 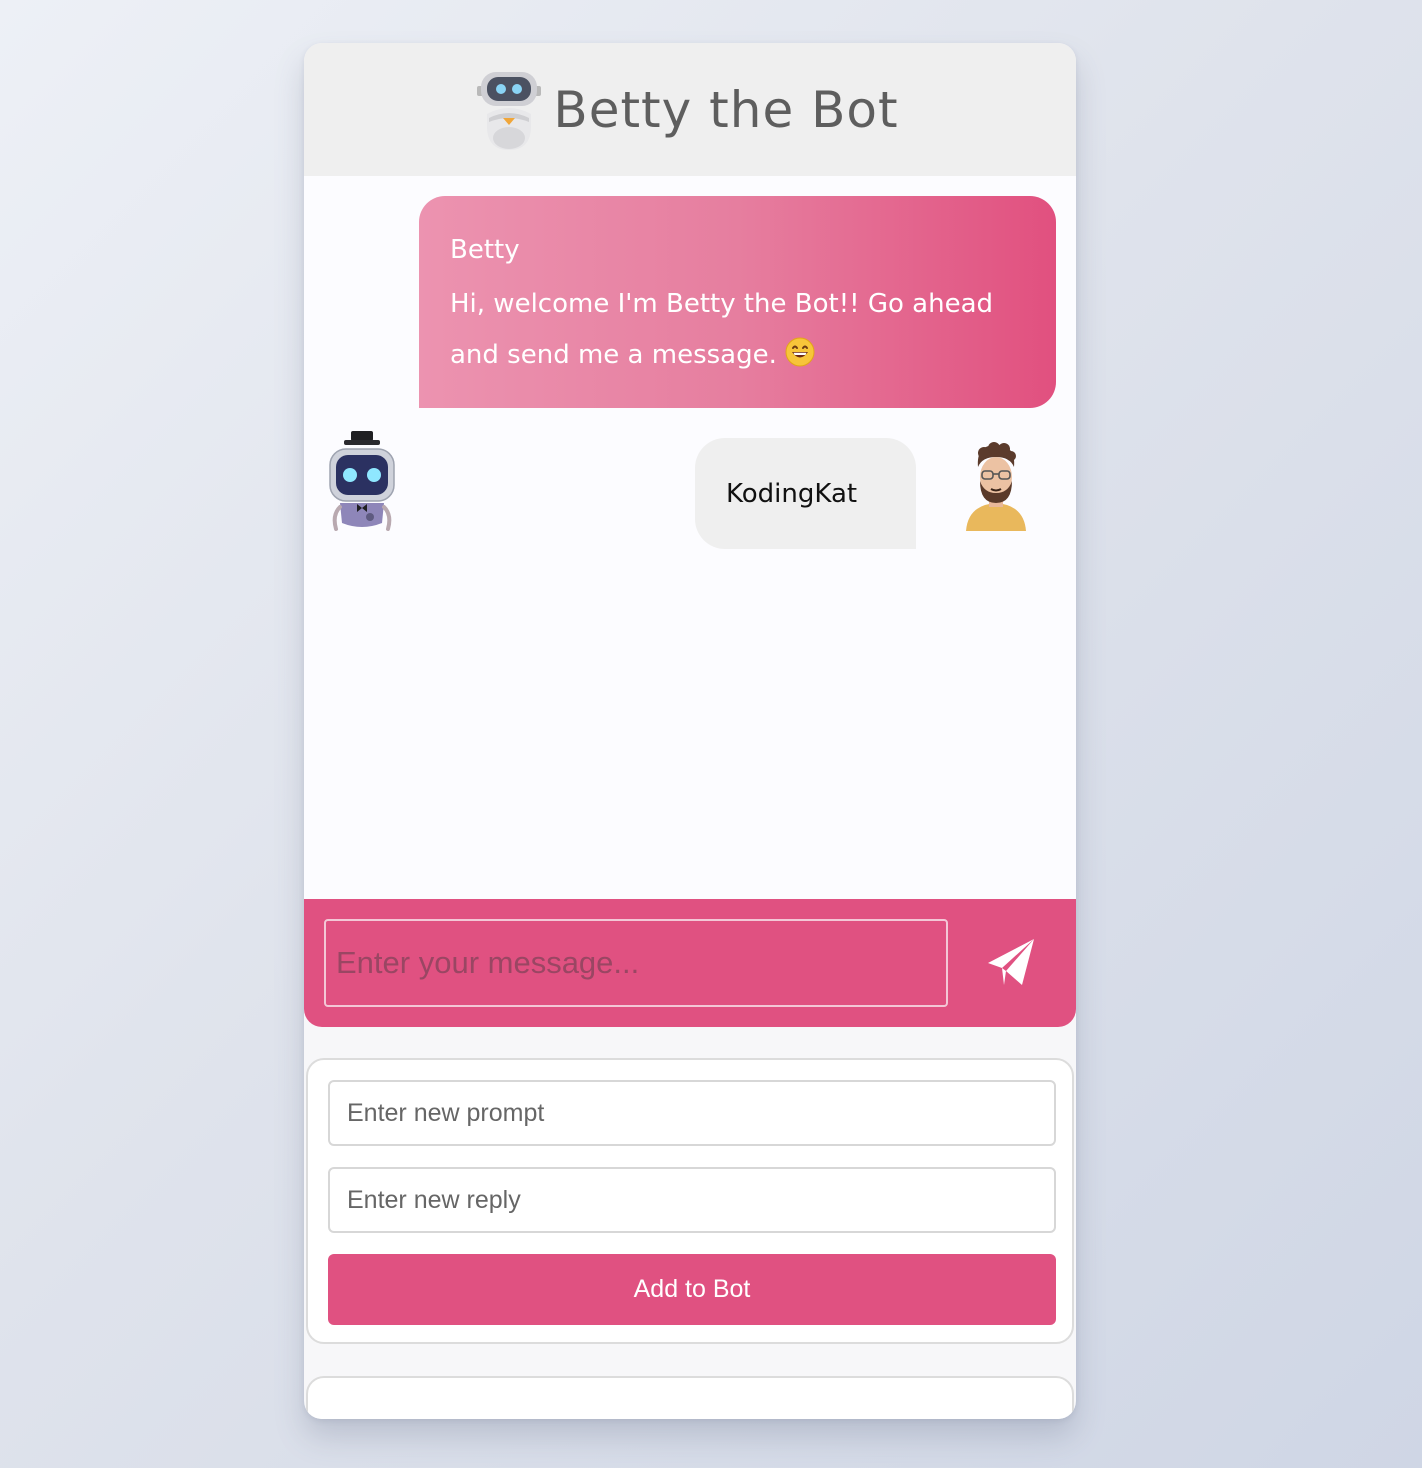 I want to click on message-composer, so click(x=690, y=963).